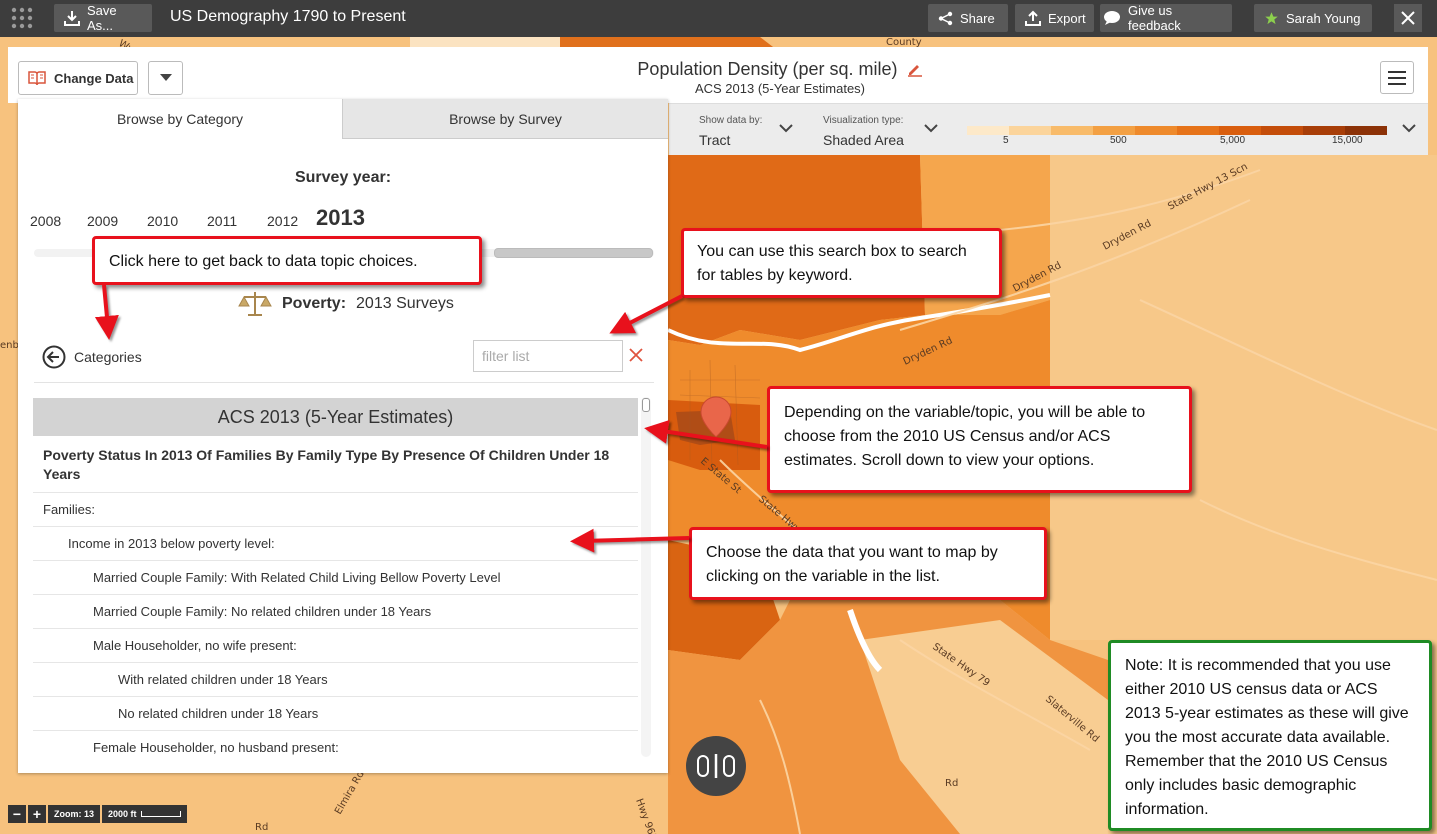  What do you see at coordinates (630, 540) in the screenshot?
I see `arrow-to-list` at bounding box center [630, 540].